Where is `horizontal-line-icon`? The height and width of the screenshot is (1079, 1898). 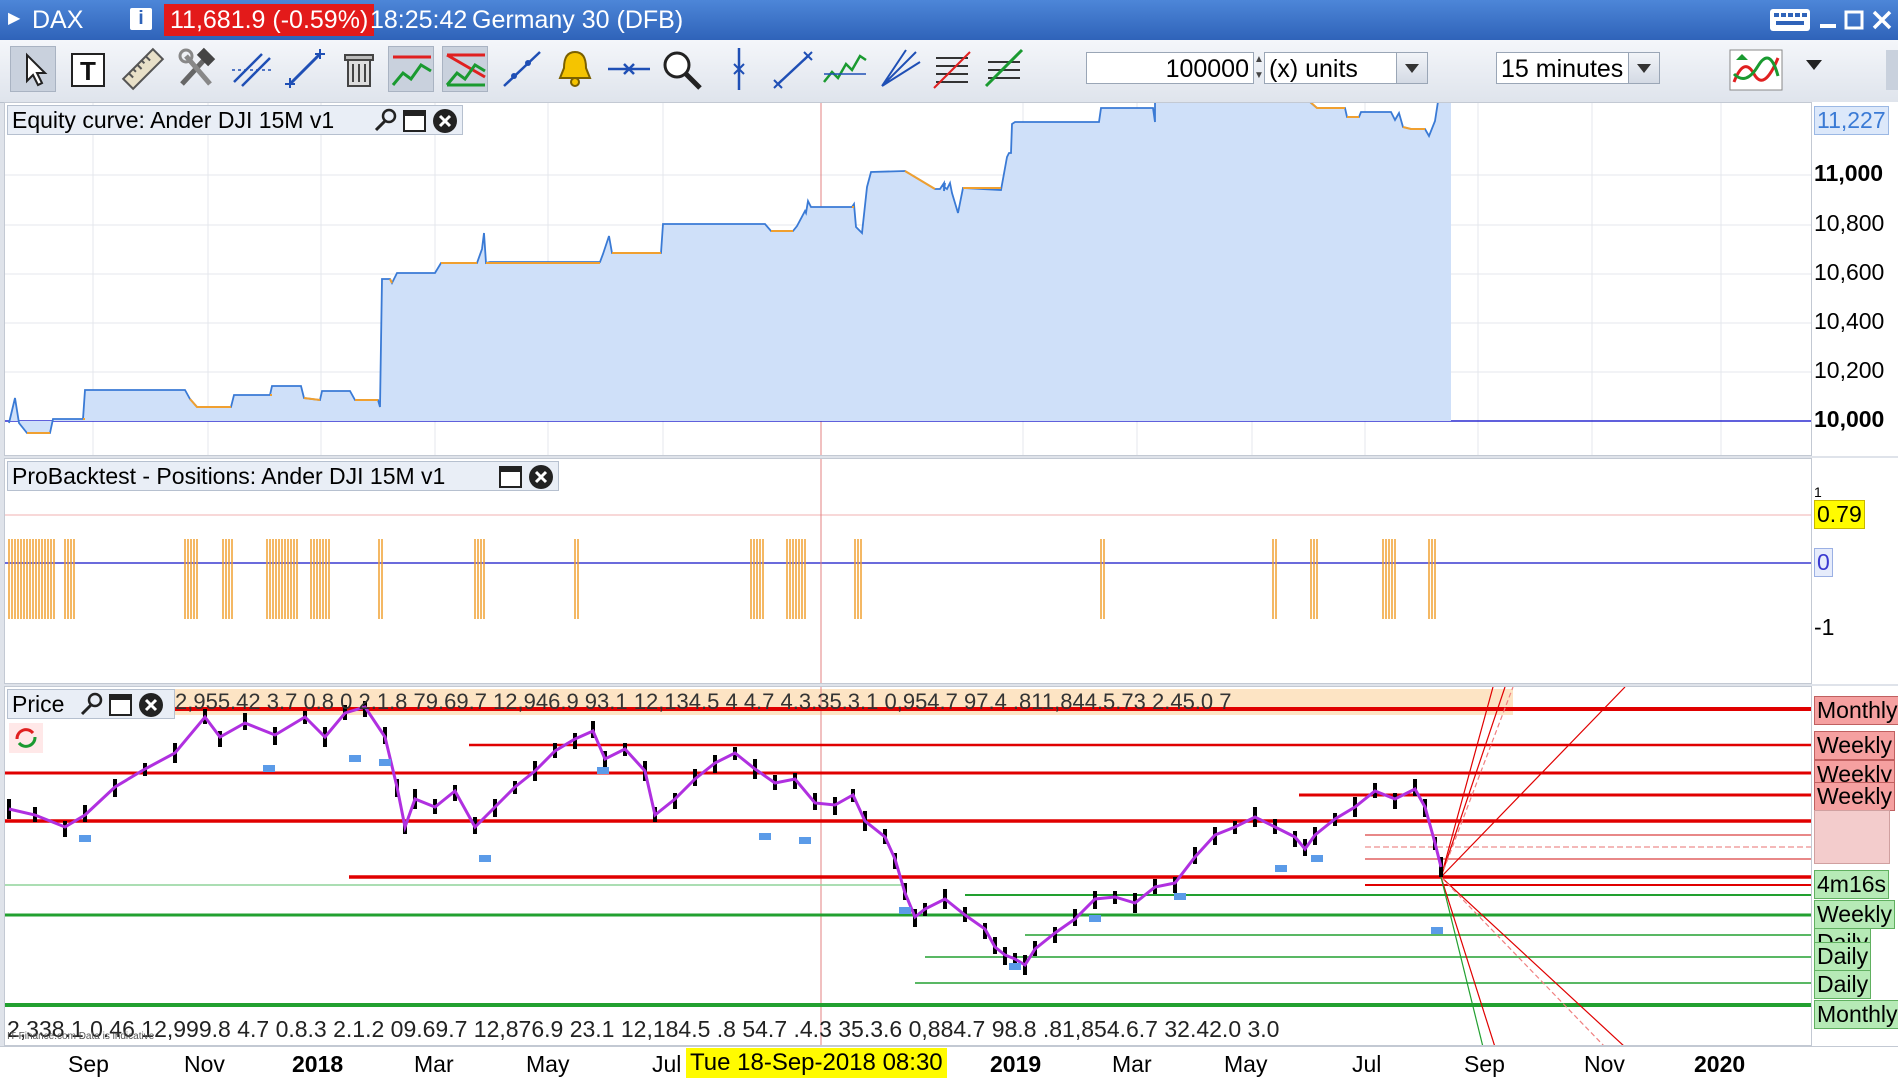
horizontal-line-icon is located at coordinates (629, 69).